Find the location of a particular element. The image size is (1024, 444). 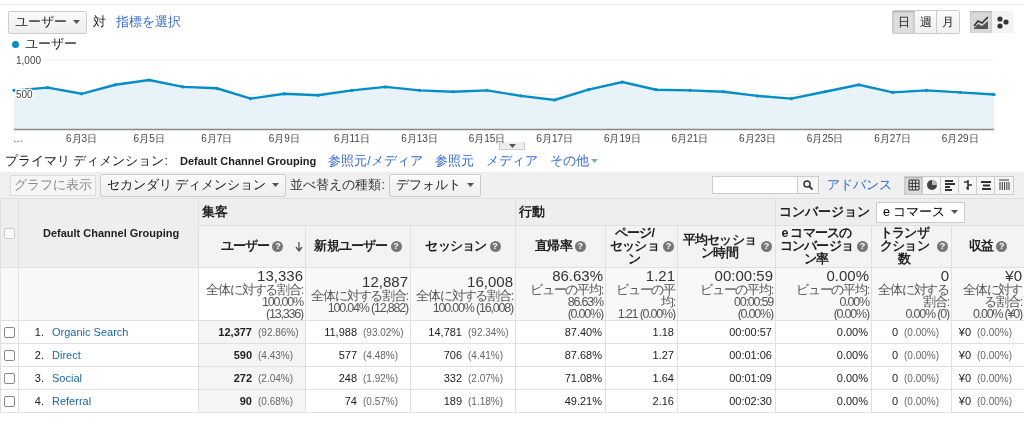

y-tick-label: 500 is located at coordinates (24, 94).